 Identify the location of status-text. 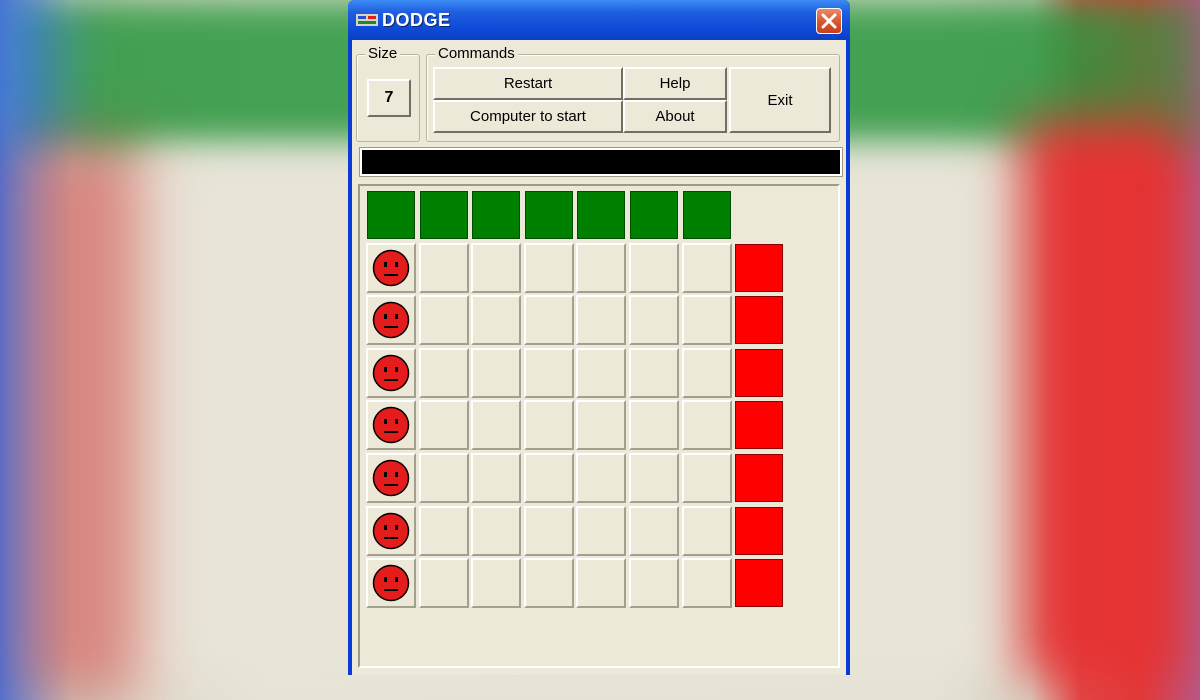
(364, 158).